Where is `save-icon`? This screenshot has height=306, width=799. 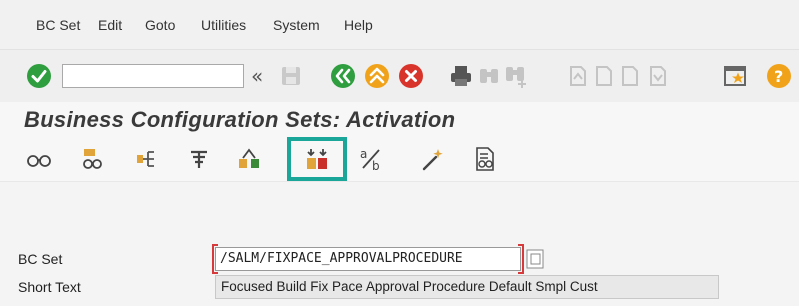 save-icon is located at coordinates (291, 76).